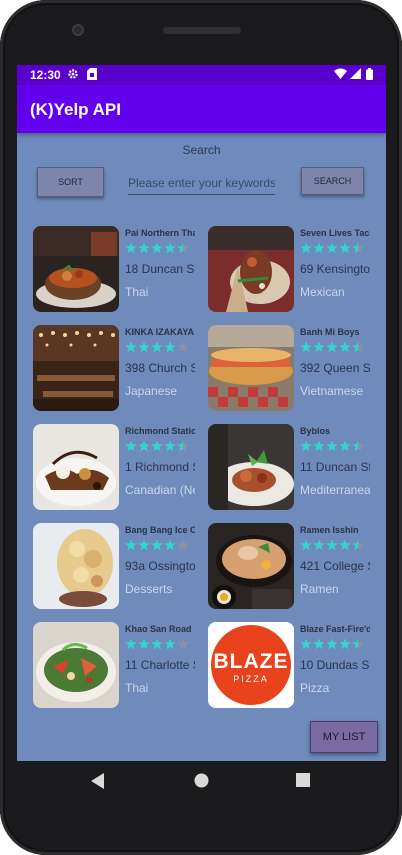  What do you see at coordinates (149, 589) in the screenshot?
I see `restaurant-category: Desserts` at bounding box center [149, 589].